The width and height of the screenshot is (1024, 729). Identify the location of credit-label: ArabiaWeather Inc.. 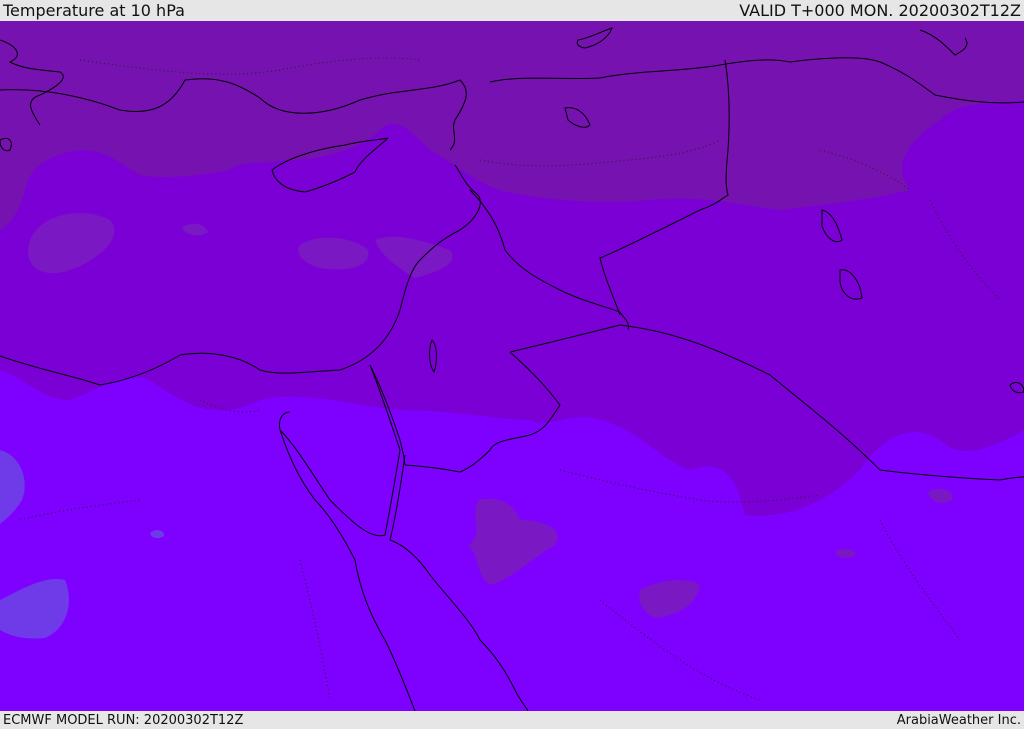
(958, 720).